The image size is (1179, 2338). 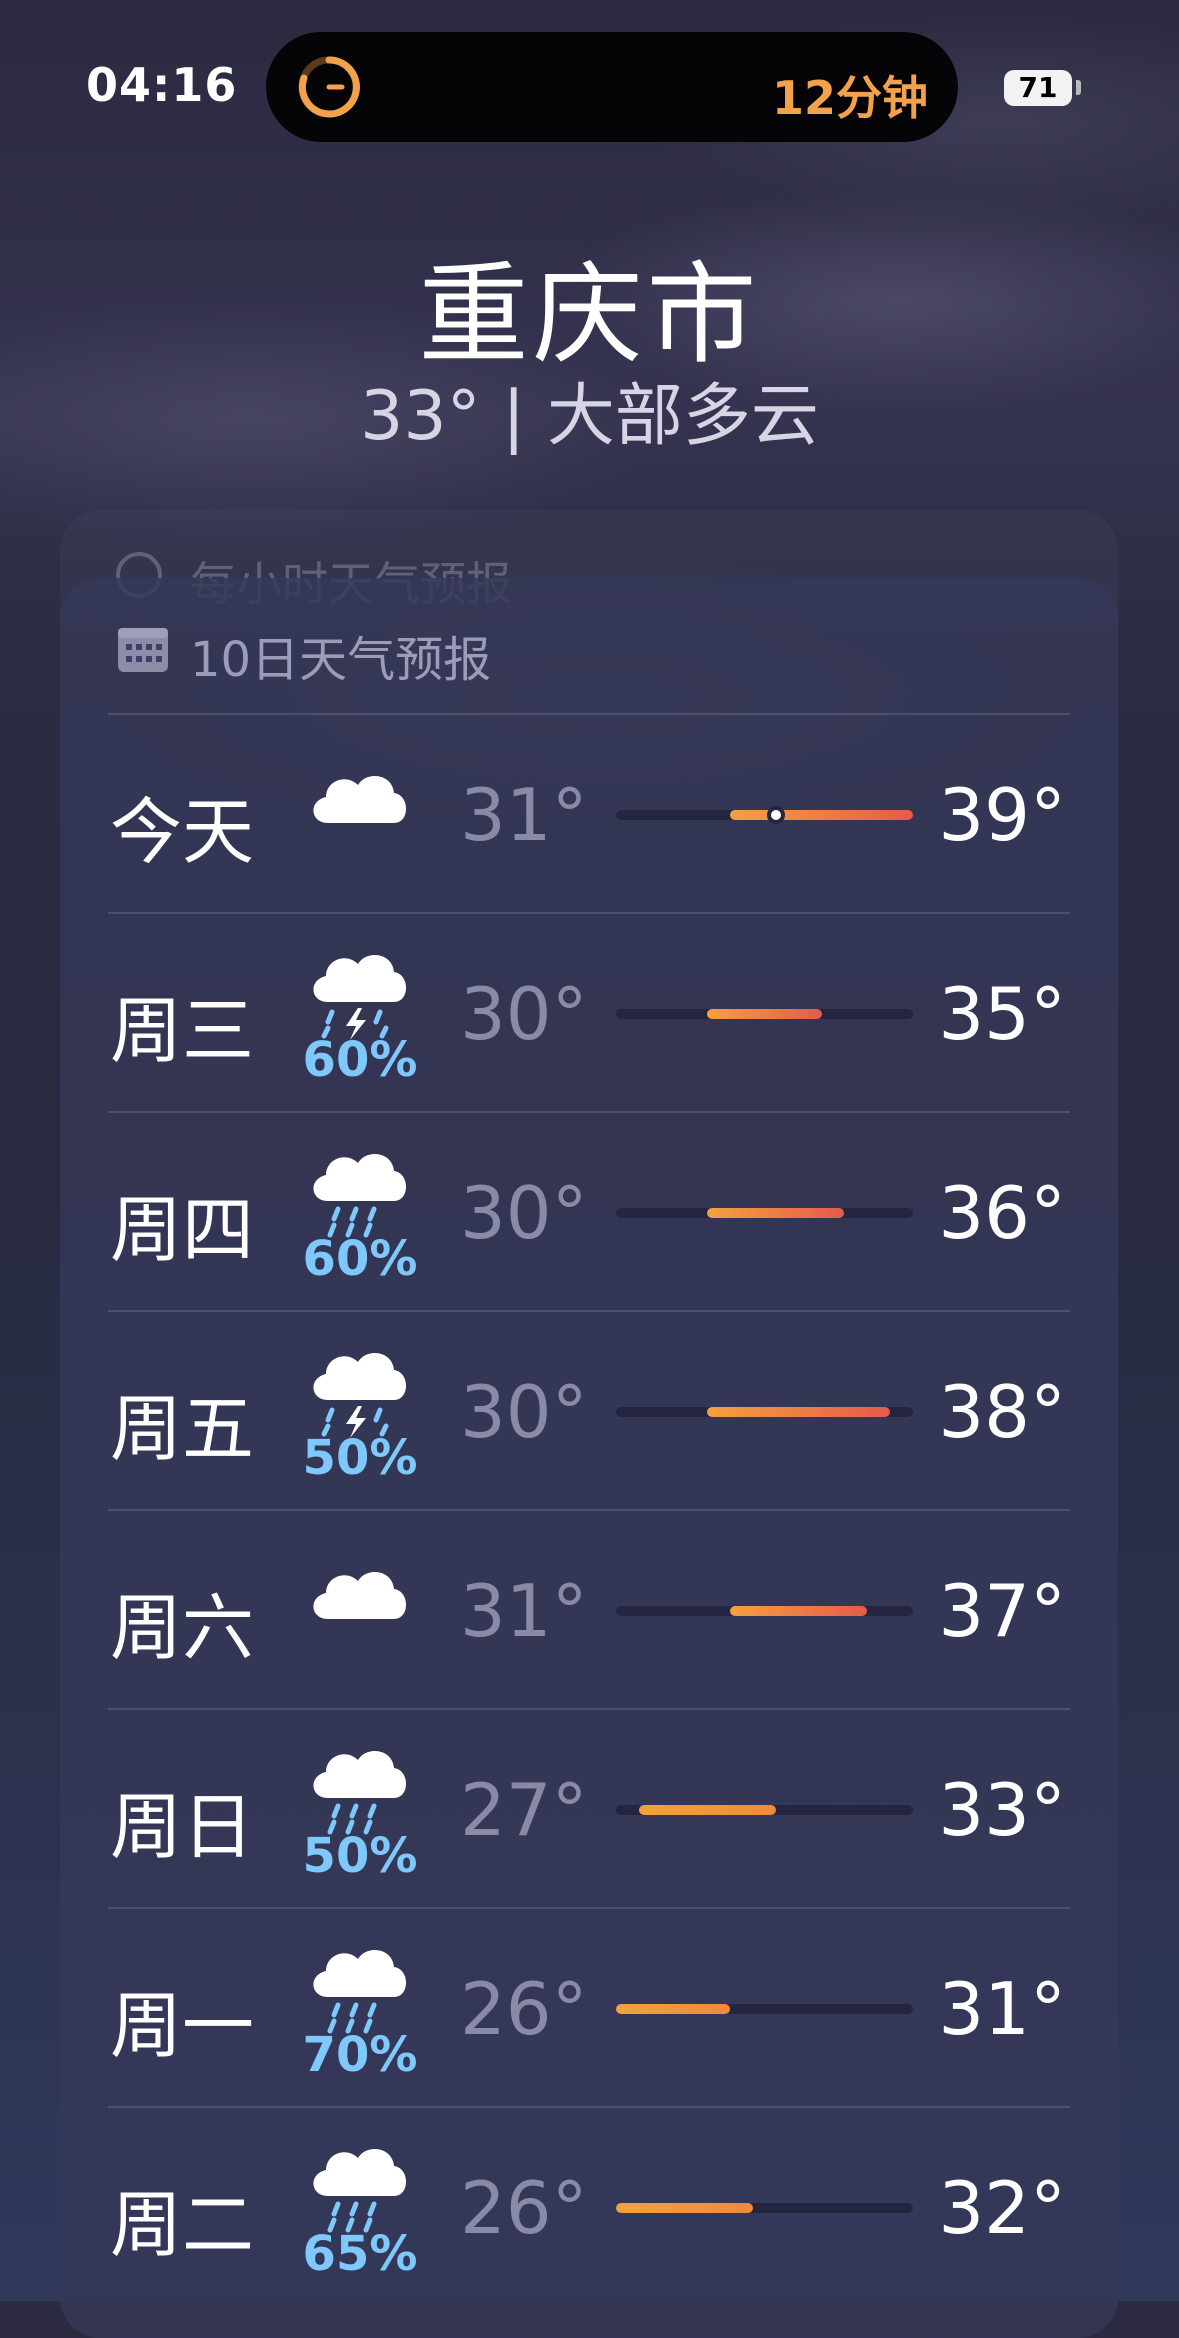 I want to click on forecast-row: 周日 50% 27° 33°, so click(x=589, y=1809).